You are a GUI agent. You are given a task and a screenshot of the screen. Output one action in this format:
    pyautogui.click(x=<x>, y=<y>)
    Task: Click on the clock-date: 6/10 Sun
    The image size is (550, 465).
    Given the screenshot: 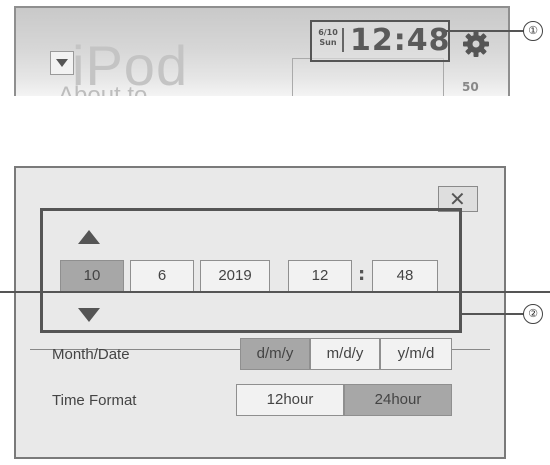 What is the action you would take?
    pyautogui.click(x=328, y=38)
    